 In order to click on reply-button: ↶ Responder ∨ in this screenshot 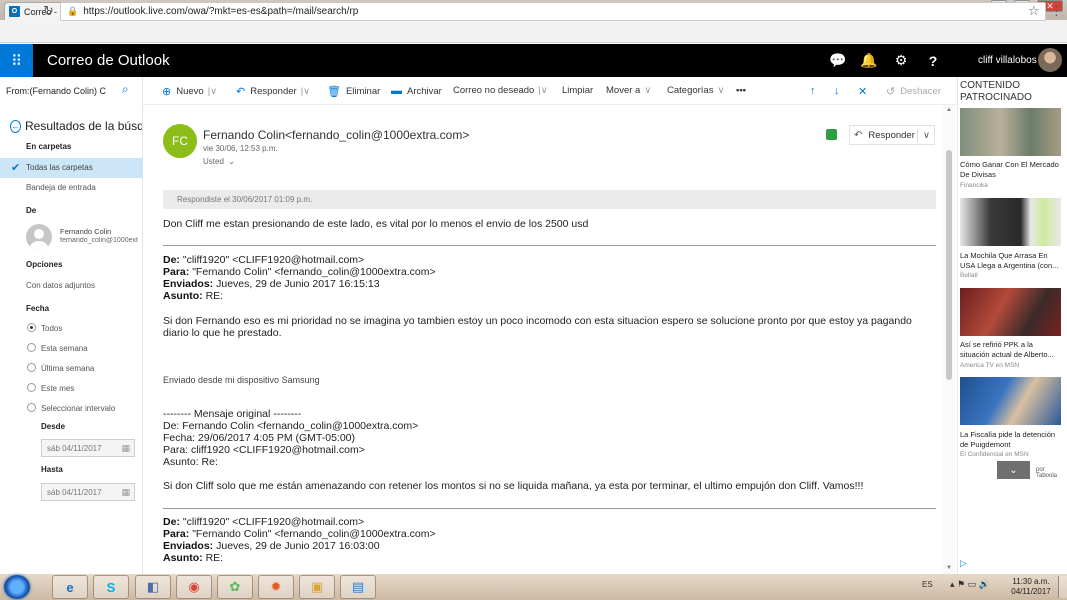, I will do `click(892, 135)`.